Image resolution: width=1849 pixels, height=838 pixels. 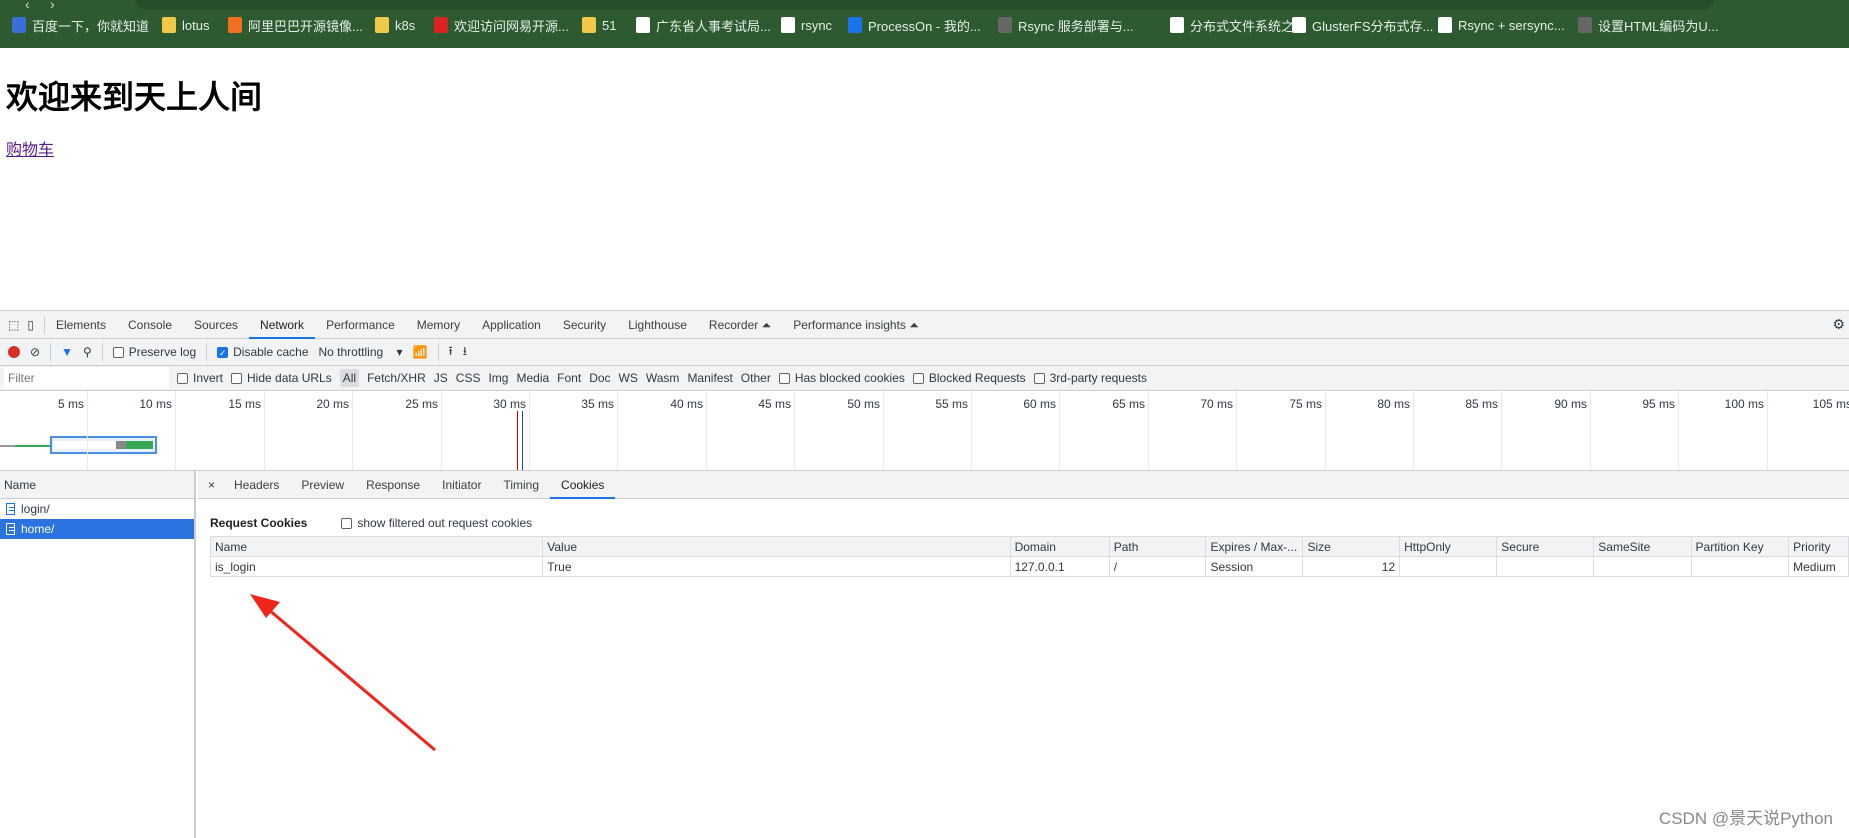 I want to click on annotation-arrow, so click(x=343, y=673).